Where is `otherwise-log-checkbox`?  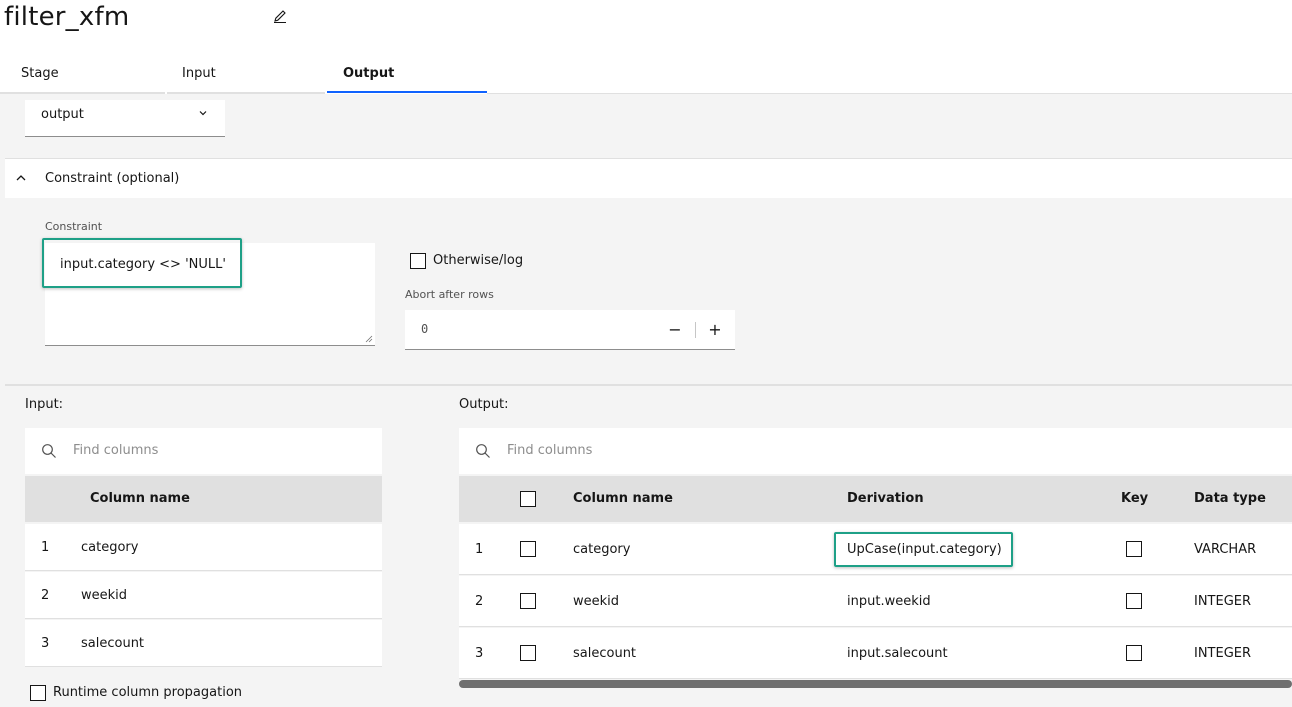 otherwise-log-checkbox is located at coordinates (418, 261).